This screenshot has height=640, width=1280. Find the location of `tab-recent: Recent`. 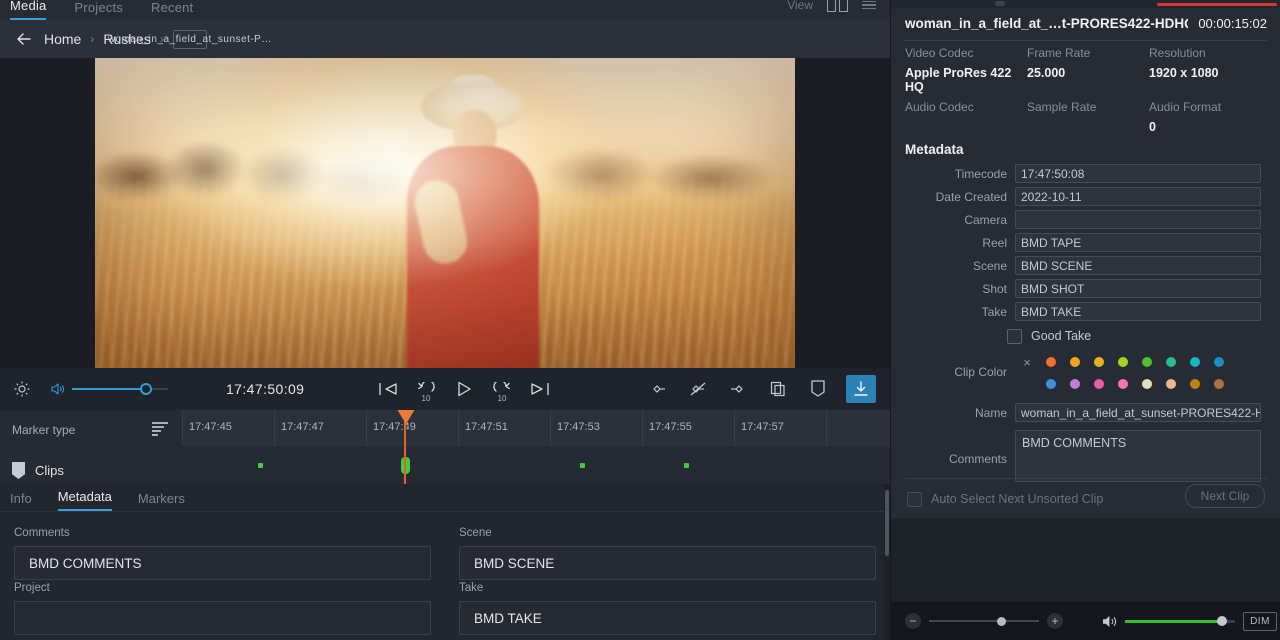

tab-recent: Recent is located at coordinates (172, 10).